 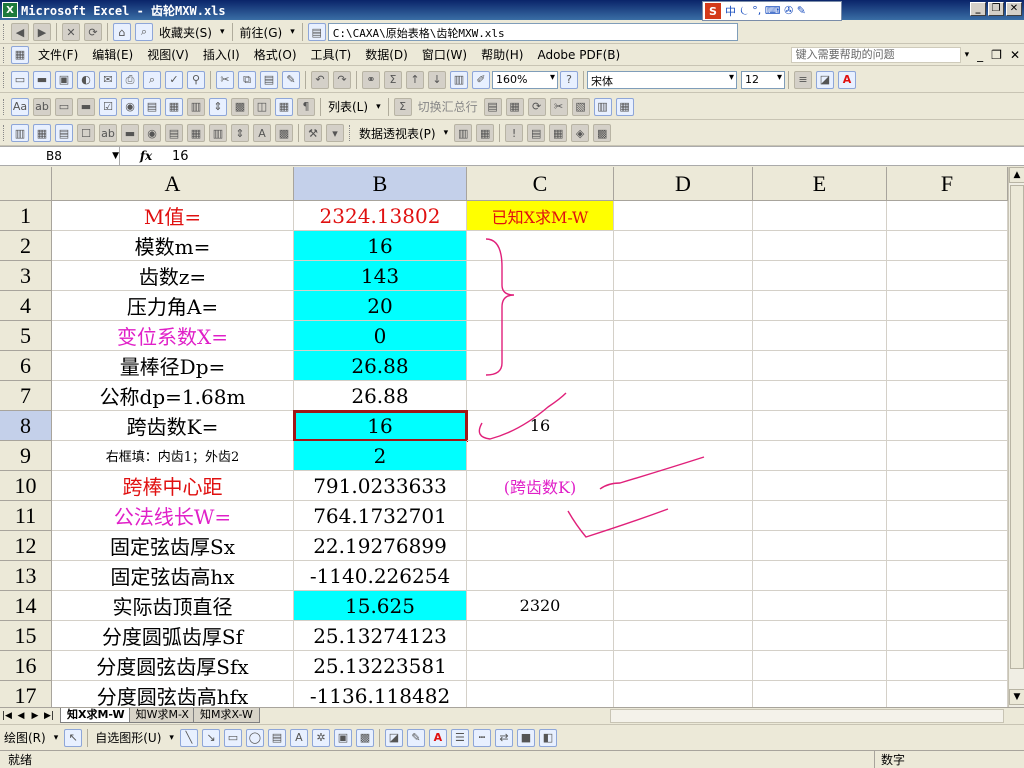 What do you see at coordinates (173, 184) in the screenshot?
I see `column-header-a: A` at bounding box center [173, 184].